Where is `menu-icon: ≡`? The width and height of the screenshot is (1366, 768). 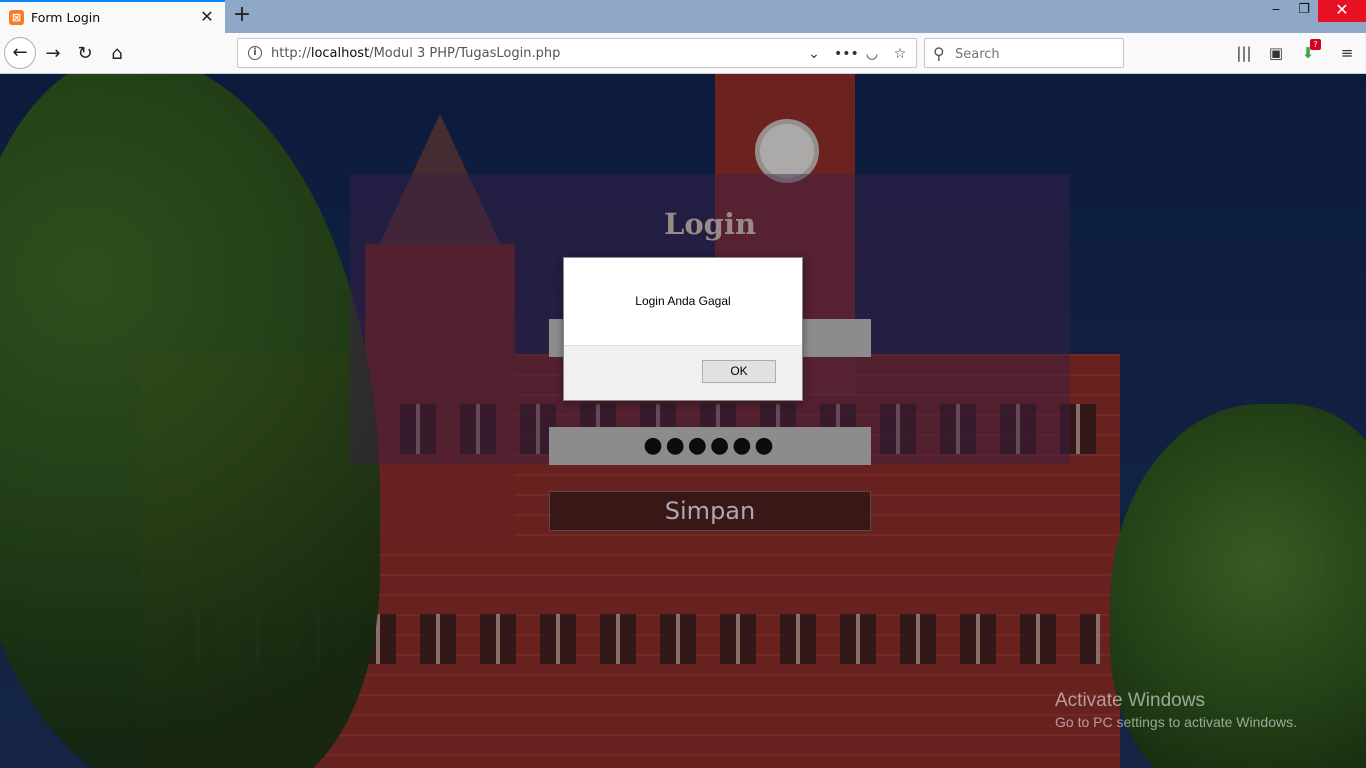
menu-icon: ≡ is located at coordinates (1347, 53).